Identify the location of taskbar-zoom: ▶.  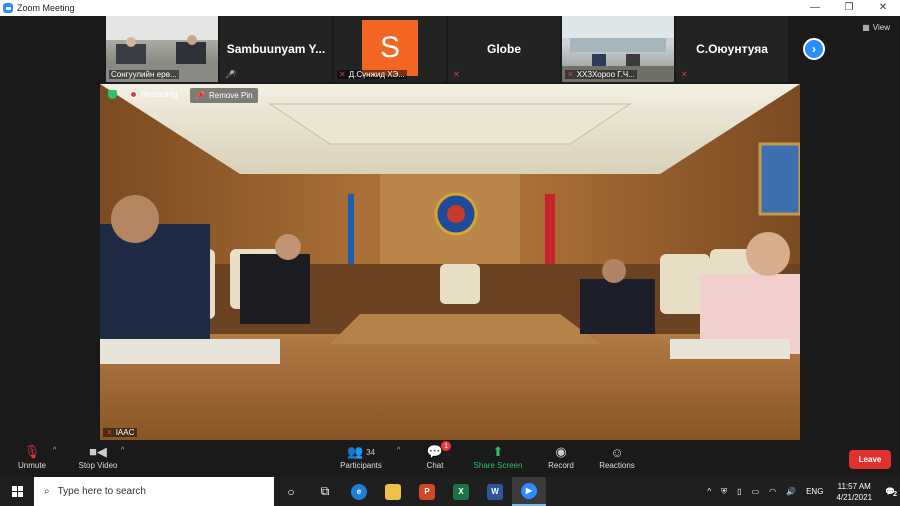
(529, 491).